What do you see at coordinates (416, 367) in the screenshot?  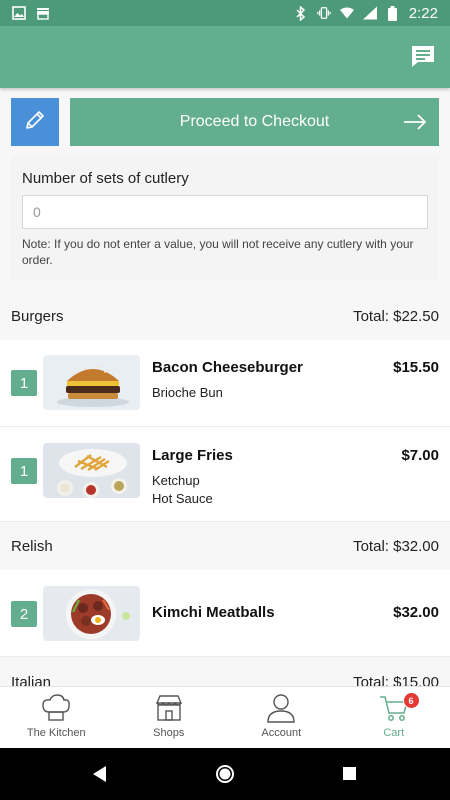 I see `item-price: $15.50` at bounding box center [416, 367].